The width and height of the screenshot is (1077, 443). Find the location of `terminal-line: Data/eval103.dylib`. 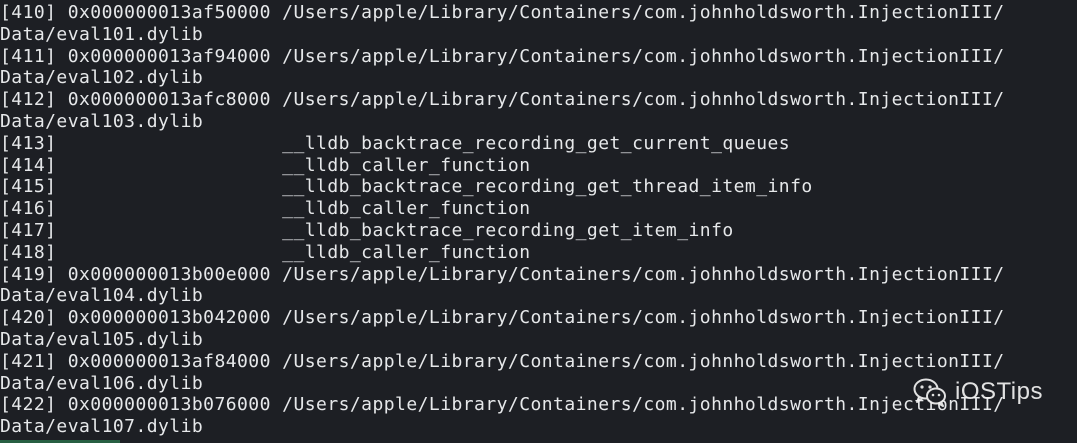

terminal-line: Data/eval103.dylib is located at coordinates (102, 121).